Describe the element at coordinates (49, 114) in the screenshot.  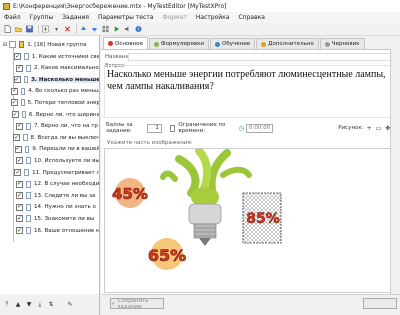
I see `tree-item: 6. Верно ли, что ширина` at that location.